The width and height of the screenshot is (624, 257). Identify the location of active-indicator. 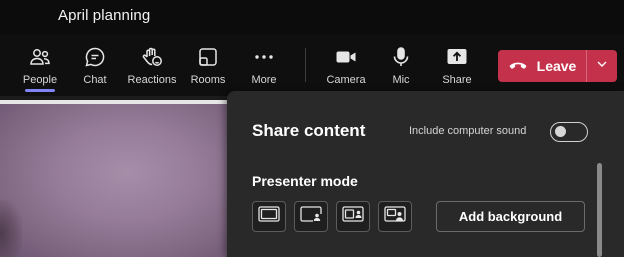
(40, 90).